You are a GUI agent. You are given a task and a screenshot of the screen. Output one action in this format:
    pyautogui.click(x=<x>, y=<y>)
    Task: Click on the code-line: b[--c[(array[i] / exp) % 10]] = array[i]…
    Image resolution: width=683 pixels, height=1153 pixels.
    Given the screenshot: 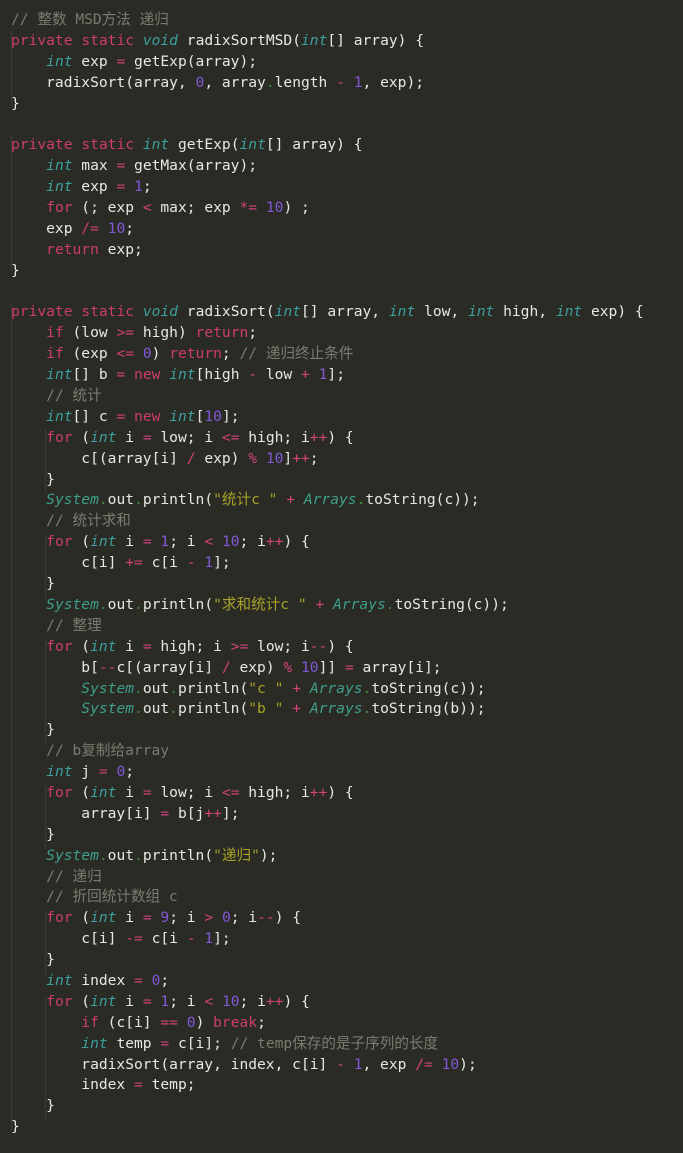 What is the action you would take?
    pyautogui.click(x=226, y=667)
    